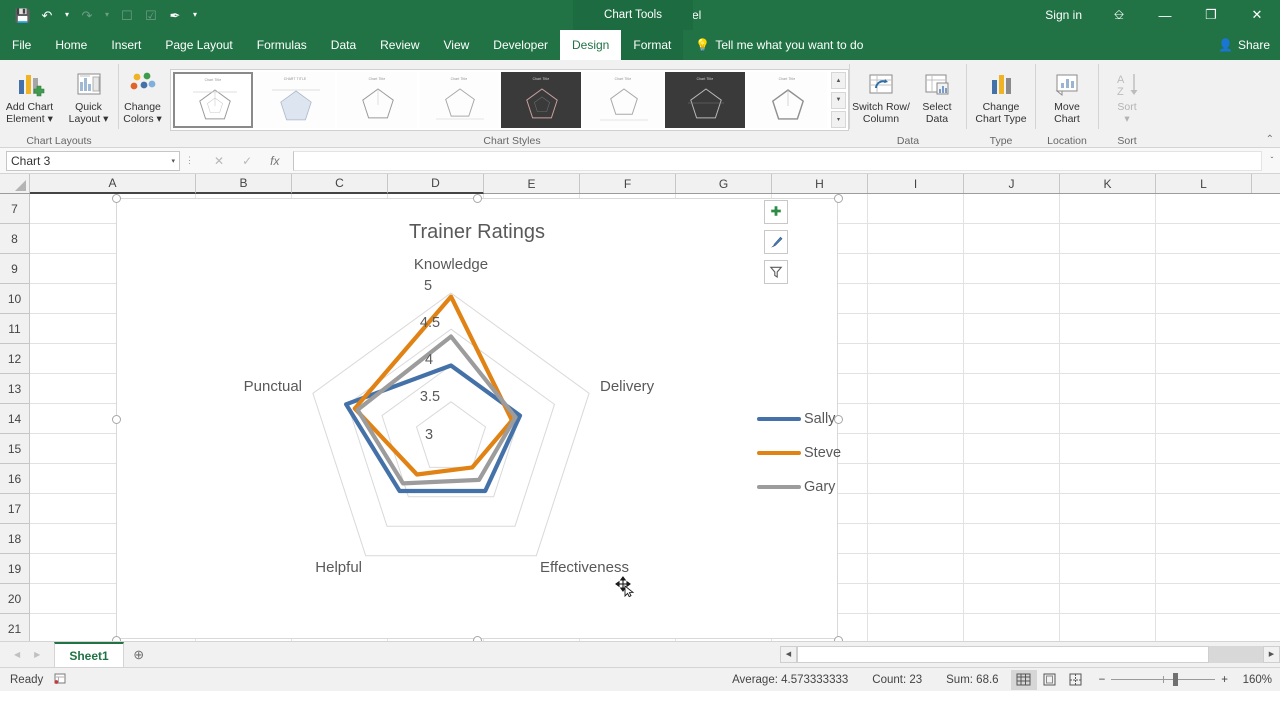 Image resolution: width=1280 pixels, height=720 pixels. Describe the element at coordinates (799, 453) in the screenshot. I see `chart-legend: Sally Steve Gary` at that location.